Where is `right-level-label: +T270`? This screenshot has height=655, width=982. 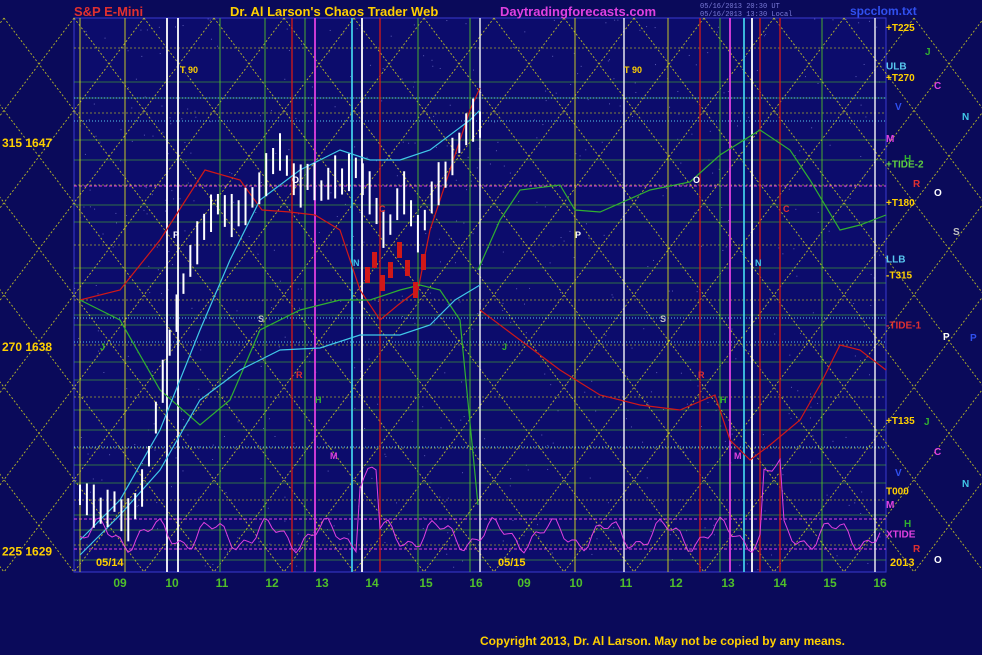
right-level-label: +T270 is located at coordinates (900, 78).